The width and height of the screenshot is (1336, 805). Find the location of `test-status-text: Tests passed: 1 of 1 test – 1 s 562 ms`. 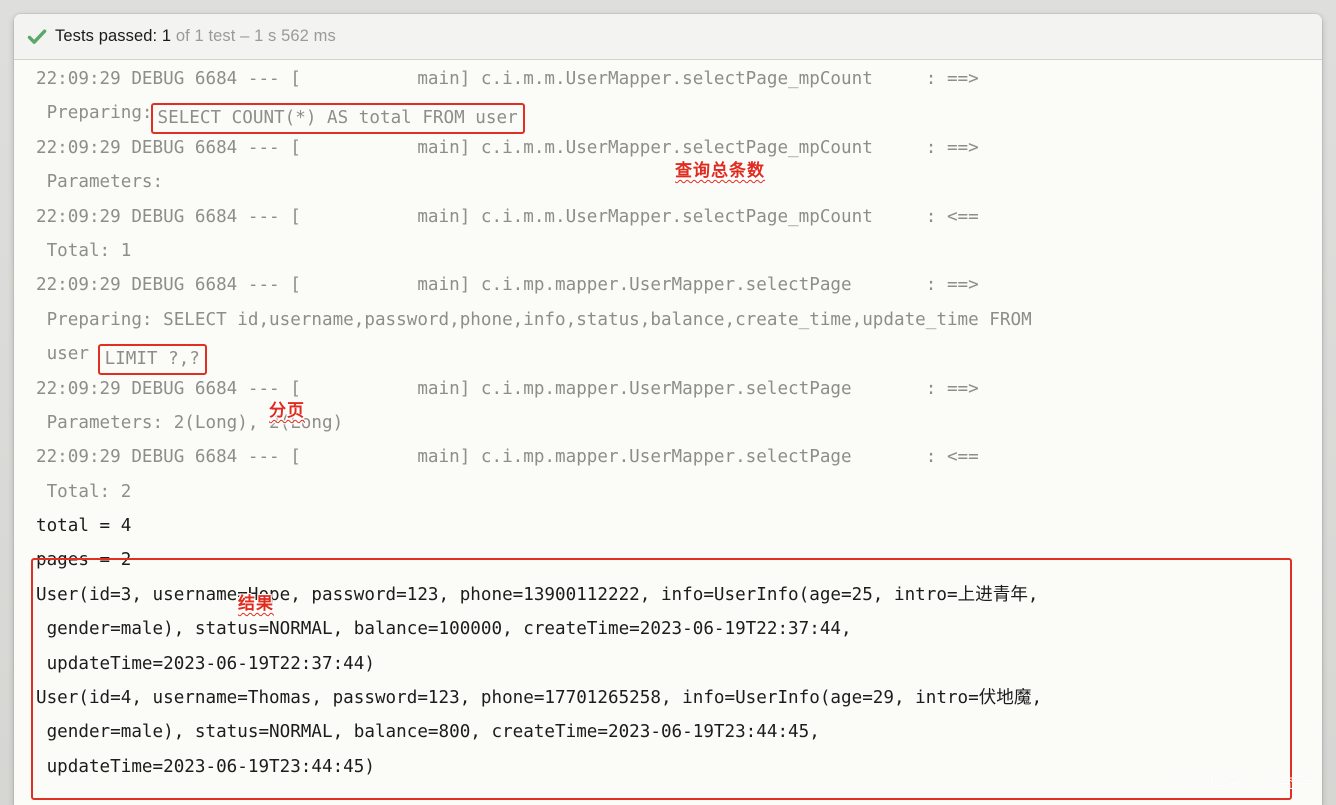

test-status-text: Tests passed: 1 of 1 test – 1 s 562 ms is located at coordinates (195, 36).